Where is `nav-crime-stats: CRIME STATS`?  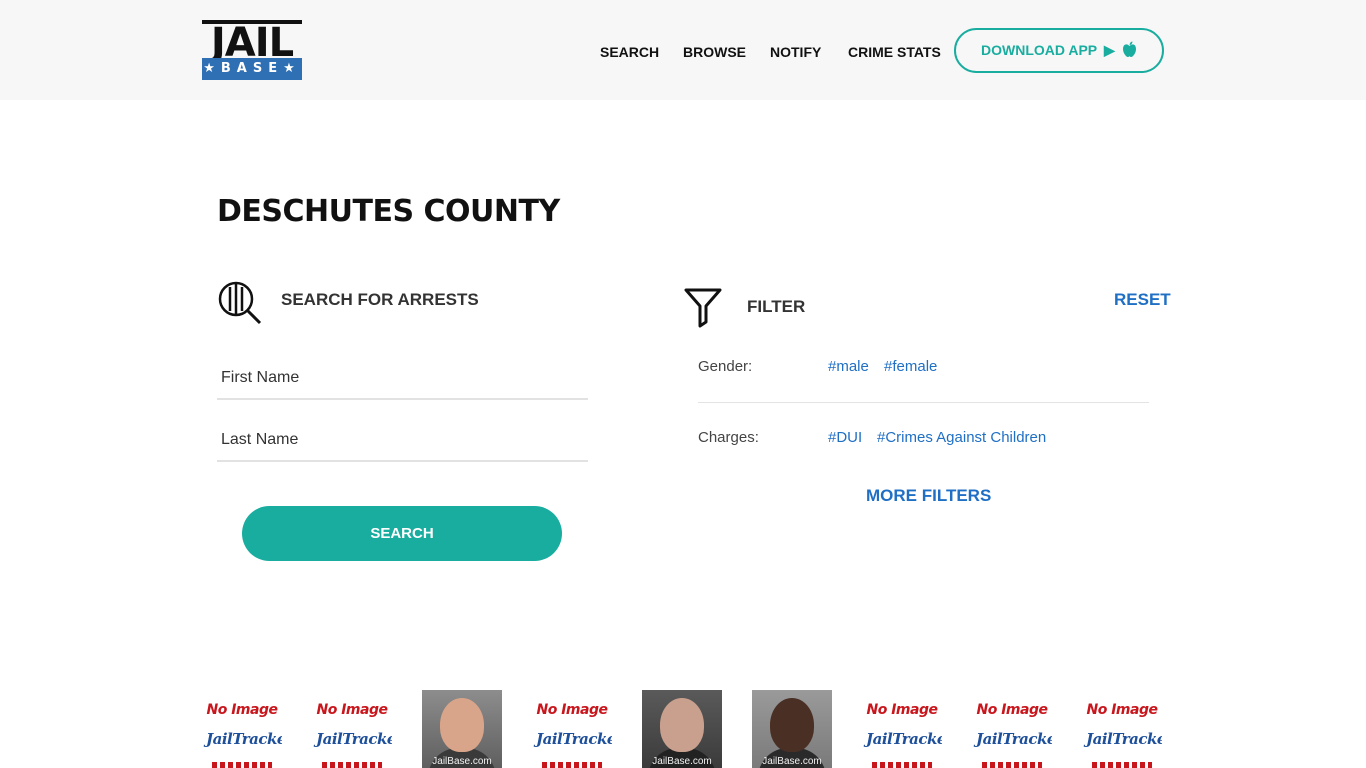
nav-crime-stats: CRIME STATS is located at coordinates (894, 52).